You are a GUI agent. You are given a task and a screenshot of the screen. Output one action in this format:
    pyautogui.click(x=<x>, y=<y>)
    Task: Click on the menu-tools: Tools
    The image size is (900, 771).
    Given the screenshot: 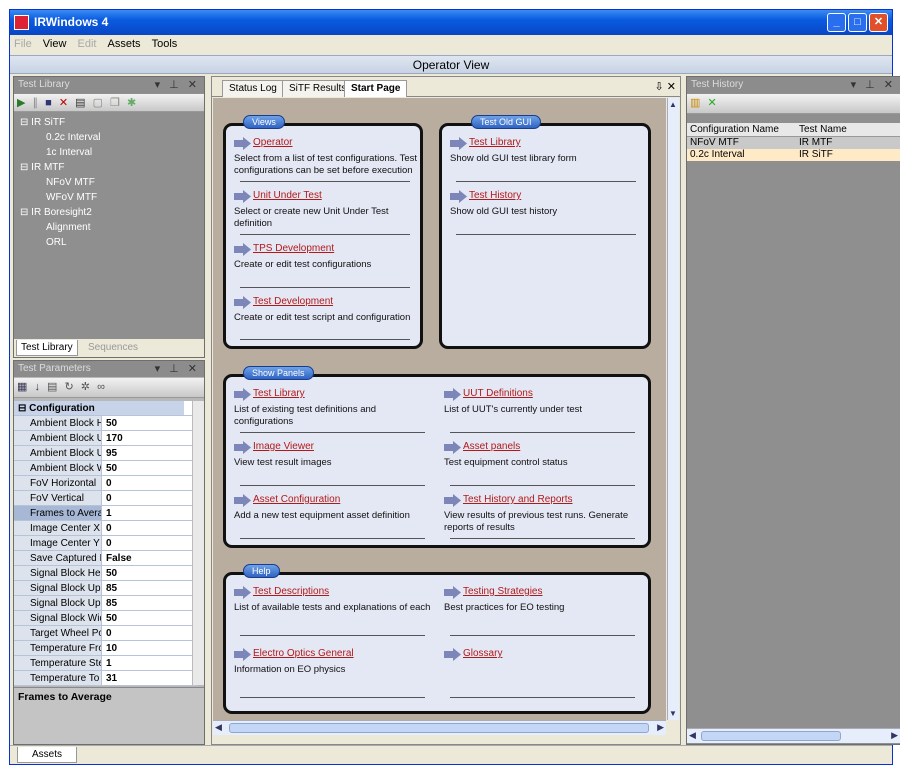 What is the action you would take?
    pyautogui.click(x=165, y=44)
    